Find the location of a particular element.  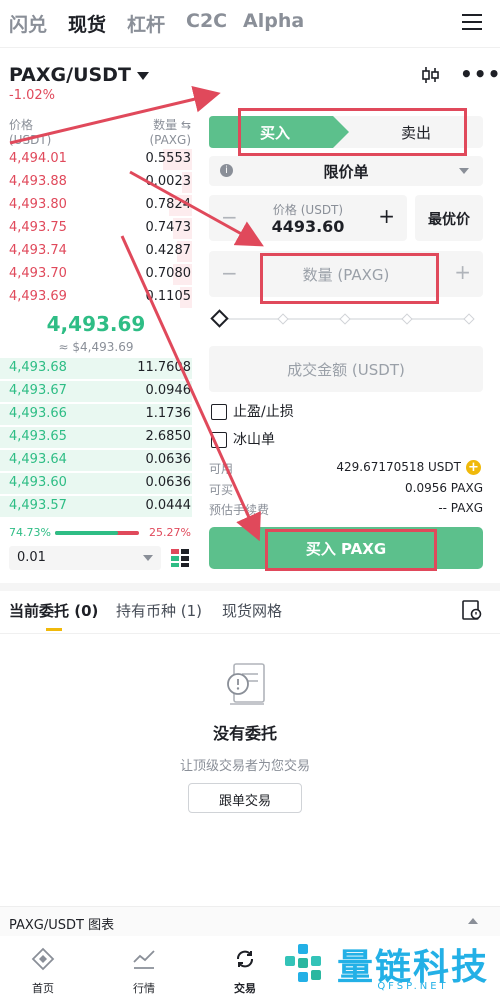

can-buy-value: 0.0956 PAXG is located at coordinates (444, 488).